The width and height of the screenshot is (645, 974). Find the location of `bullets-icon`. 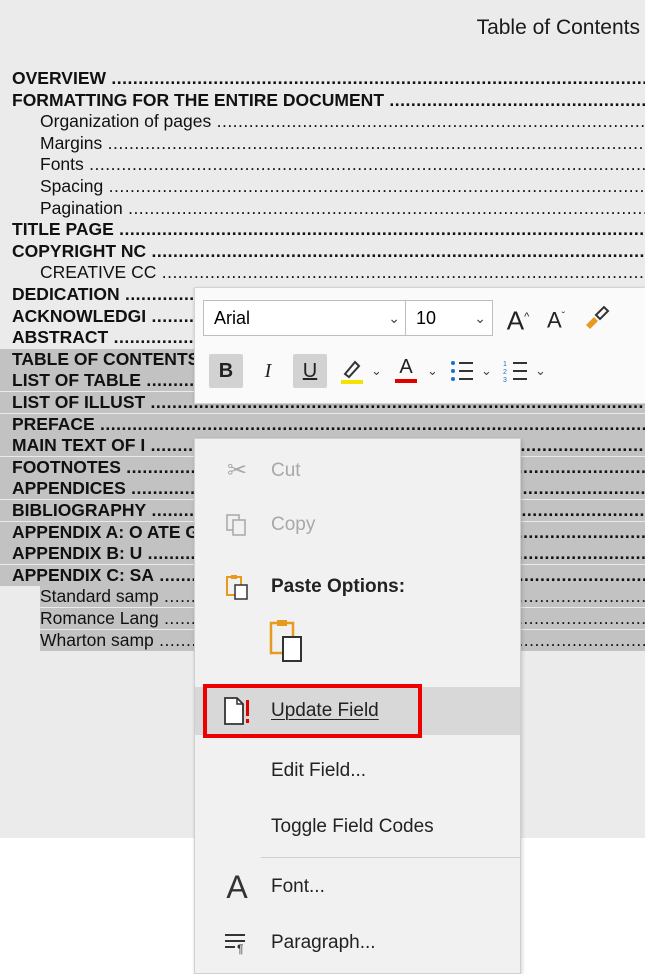

bullets-icon is located at coordinates (462, 371).